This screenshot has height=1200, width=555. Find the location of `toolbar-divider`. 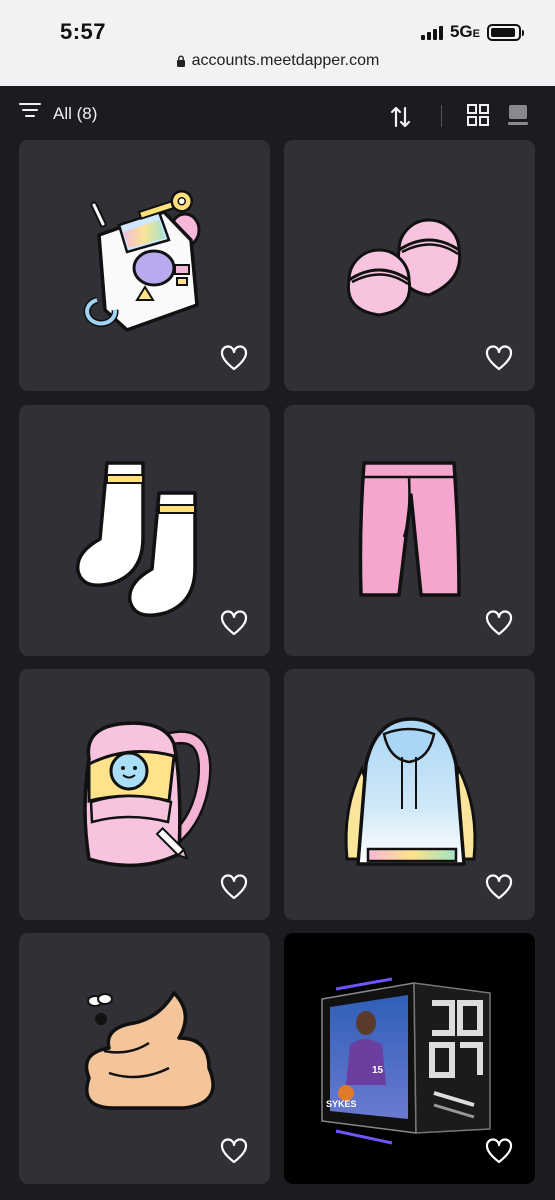

toolbar-divider is located at coordinates (441, 116).